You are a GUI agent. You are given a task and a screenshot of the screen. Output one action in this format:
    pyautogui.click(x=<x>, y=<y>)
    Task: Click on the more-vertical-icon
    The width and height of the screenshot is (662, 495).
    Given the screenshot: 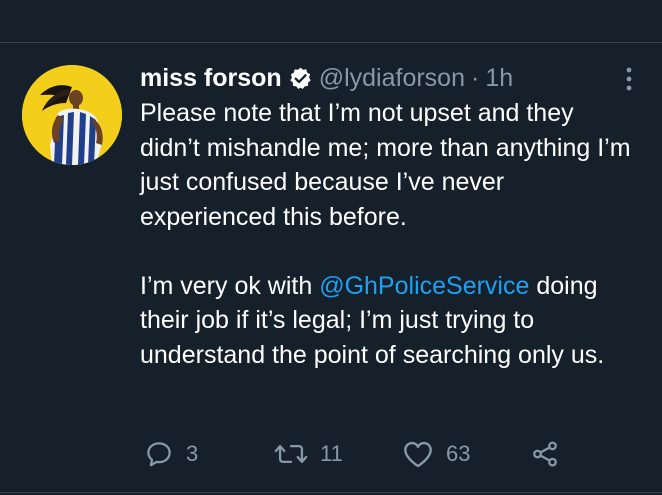 What is the action you would take?
    pyautogui.click(x=629, y=79)
    